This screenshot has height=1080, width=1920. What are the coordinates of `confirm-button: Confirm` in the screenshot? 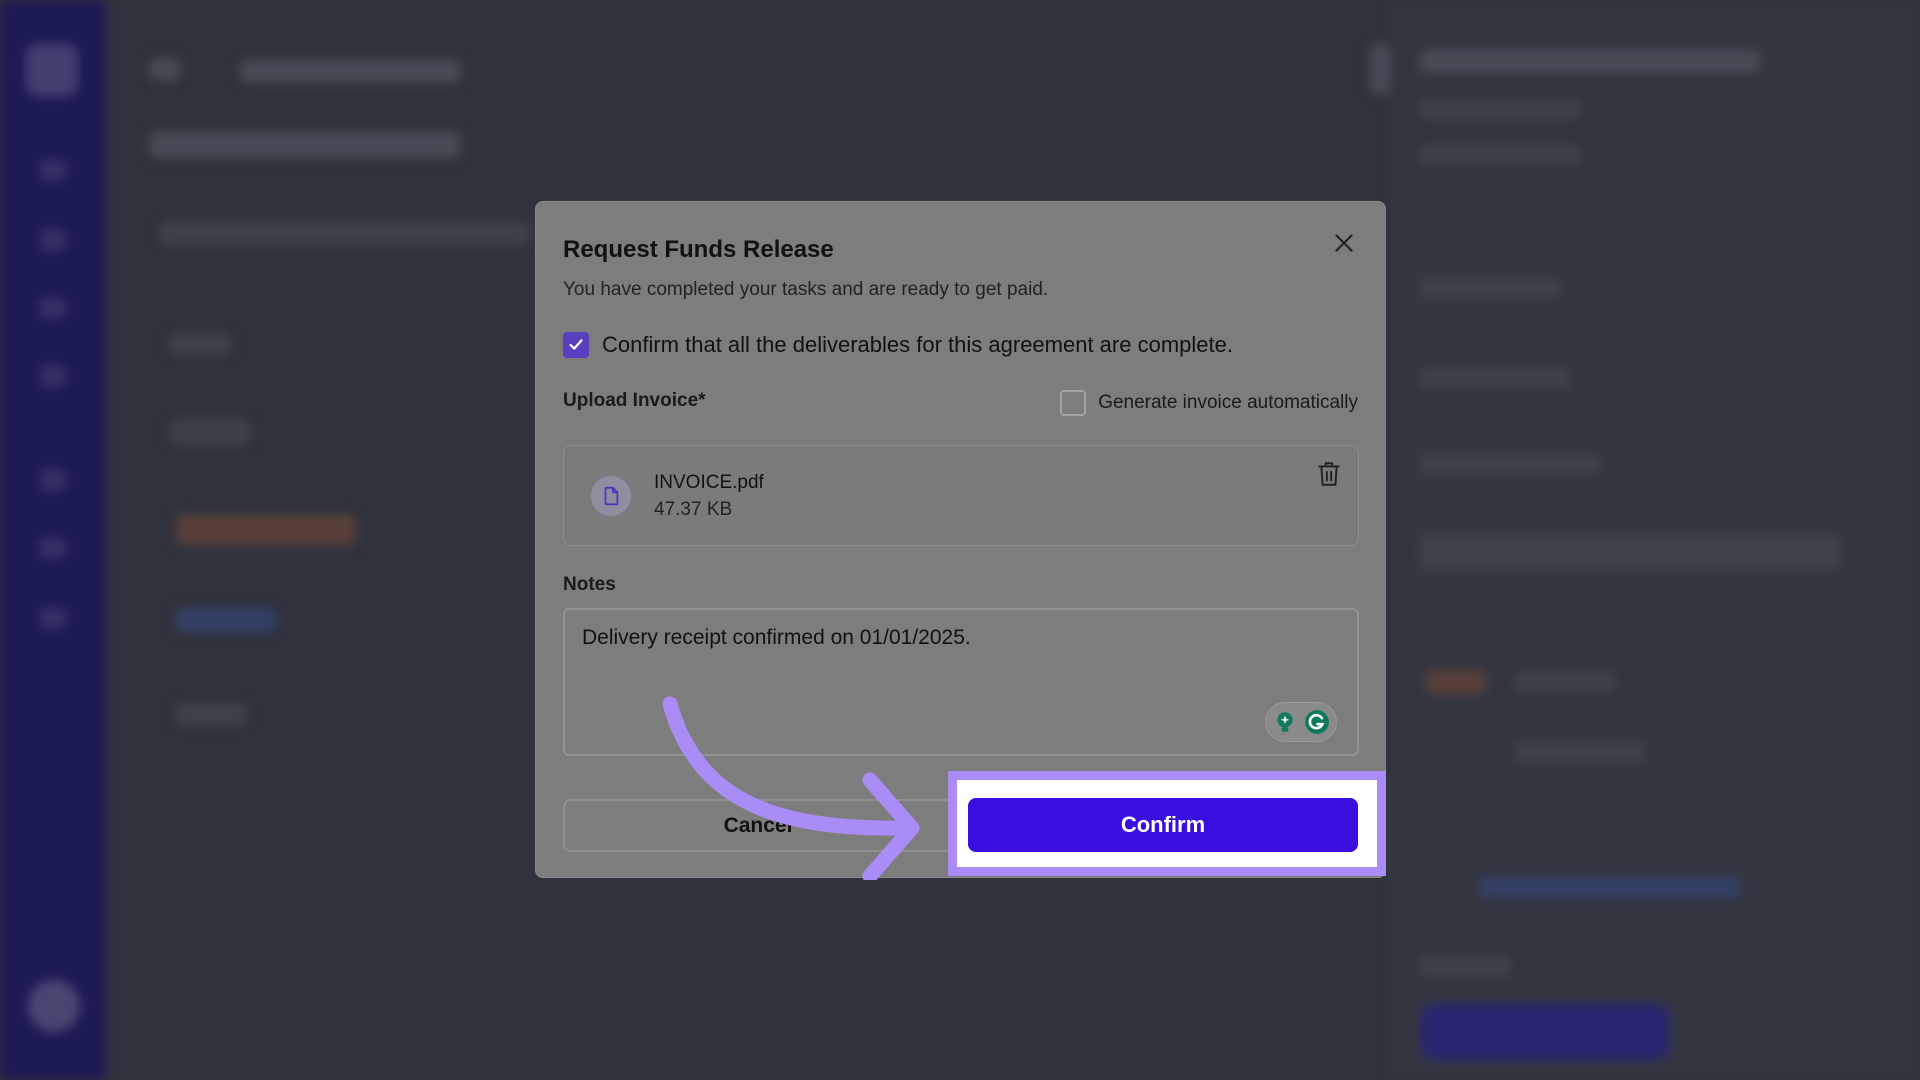 It's located at (1163, 825).